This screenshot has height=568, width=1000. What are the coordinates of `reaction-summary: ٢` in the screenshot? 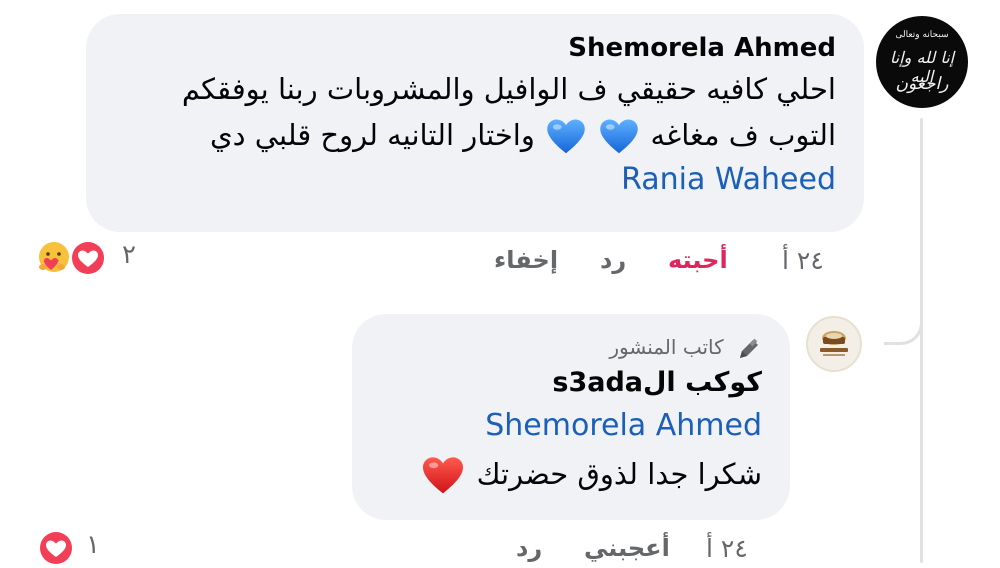 It's located at (89, 258).